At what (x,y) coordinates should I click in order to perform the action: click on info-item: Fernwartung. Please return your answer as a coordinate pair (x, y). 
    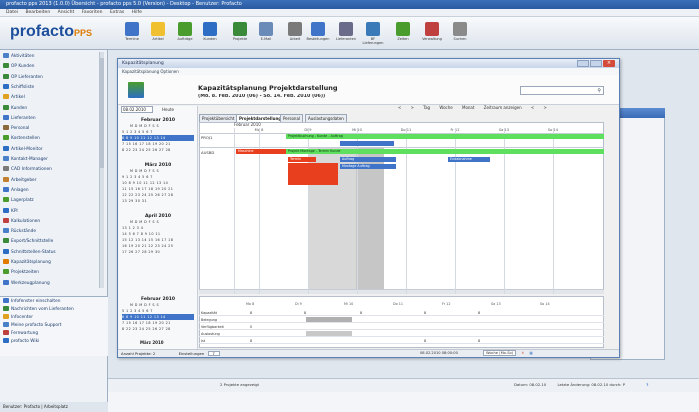
    Looking at the image, I should click on (20, 334).